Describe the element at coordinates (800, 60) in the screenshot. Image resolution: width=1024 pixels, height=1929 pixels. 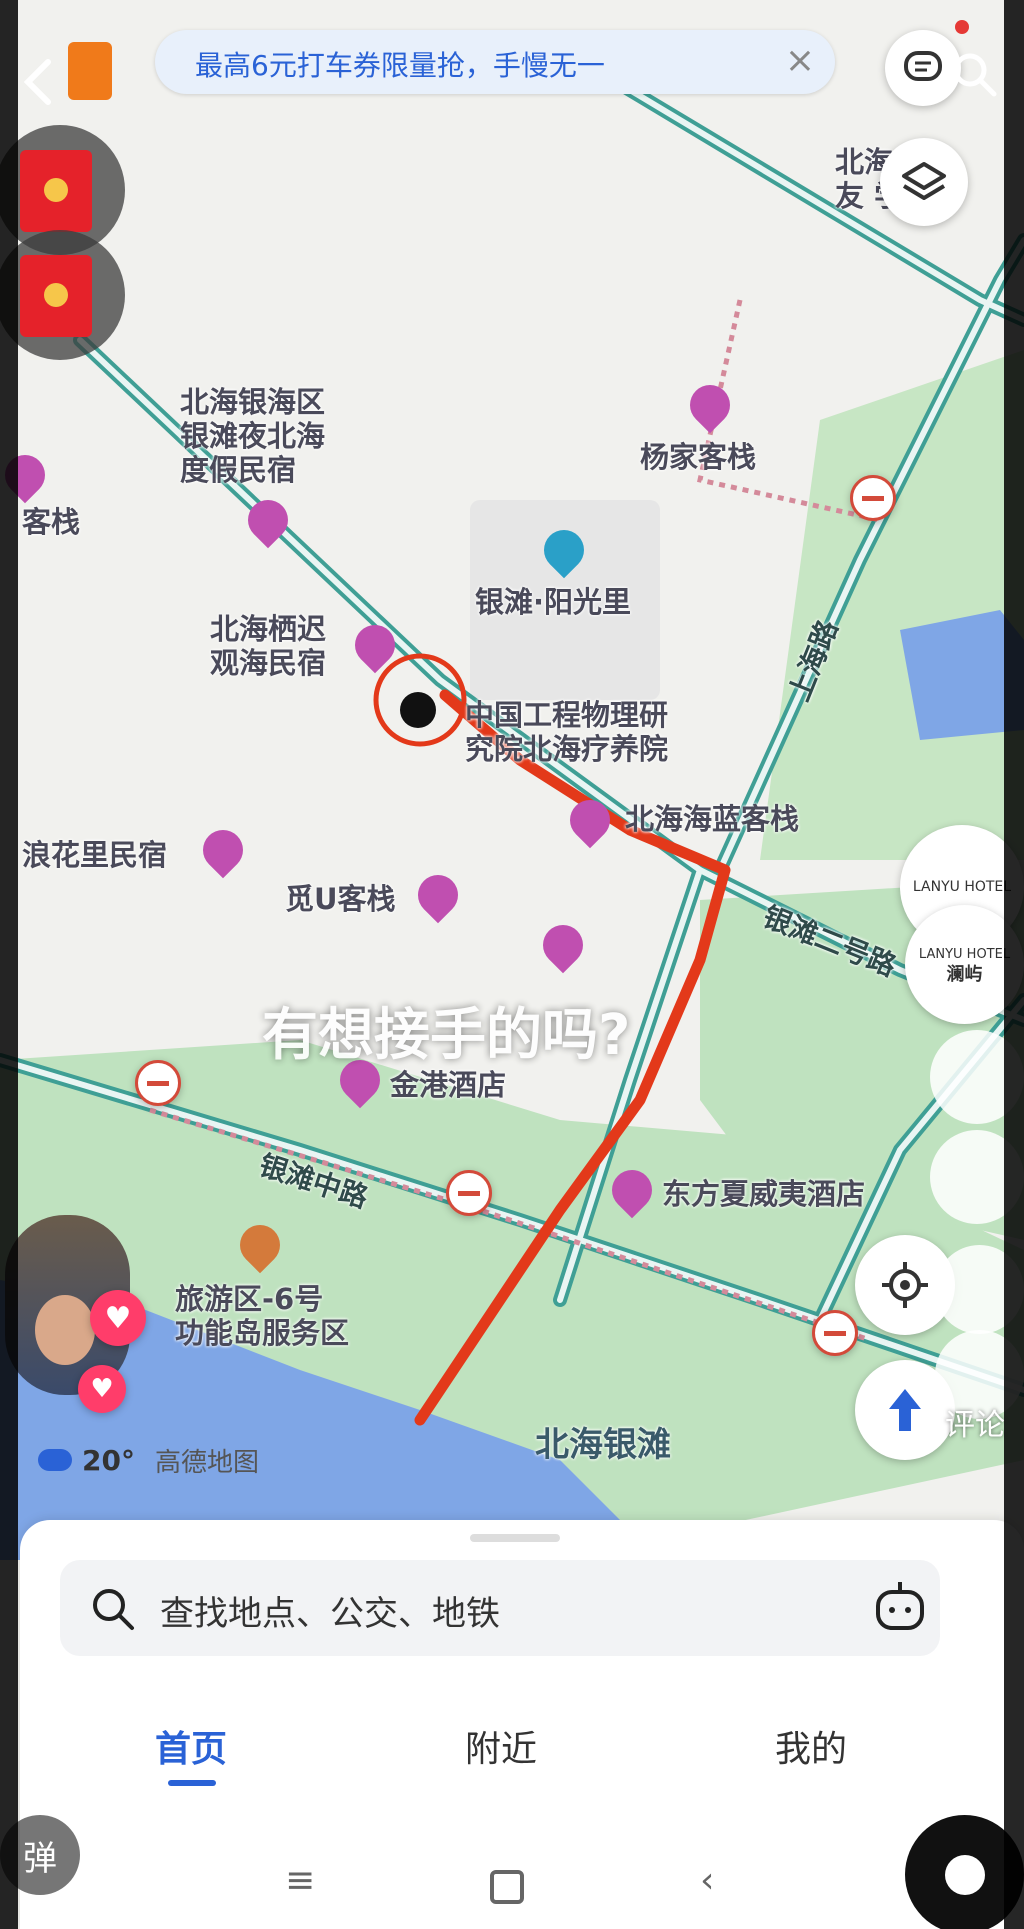
I see `close-icon: ×` at that location.